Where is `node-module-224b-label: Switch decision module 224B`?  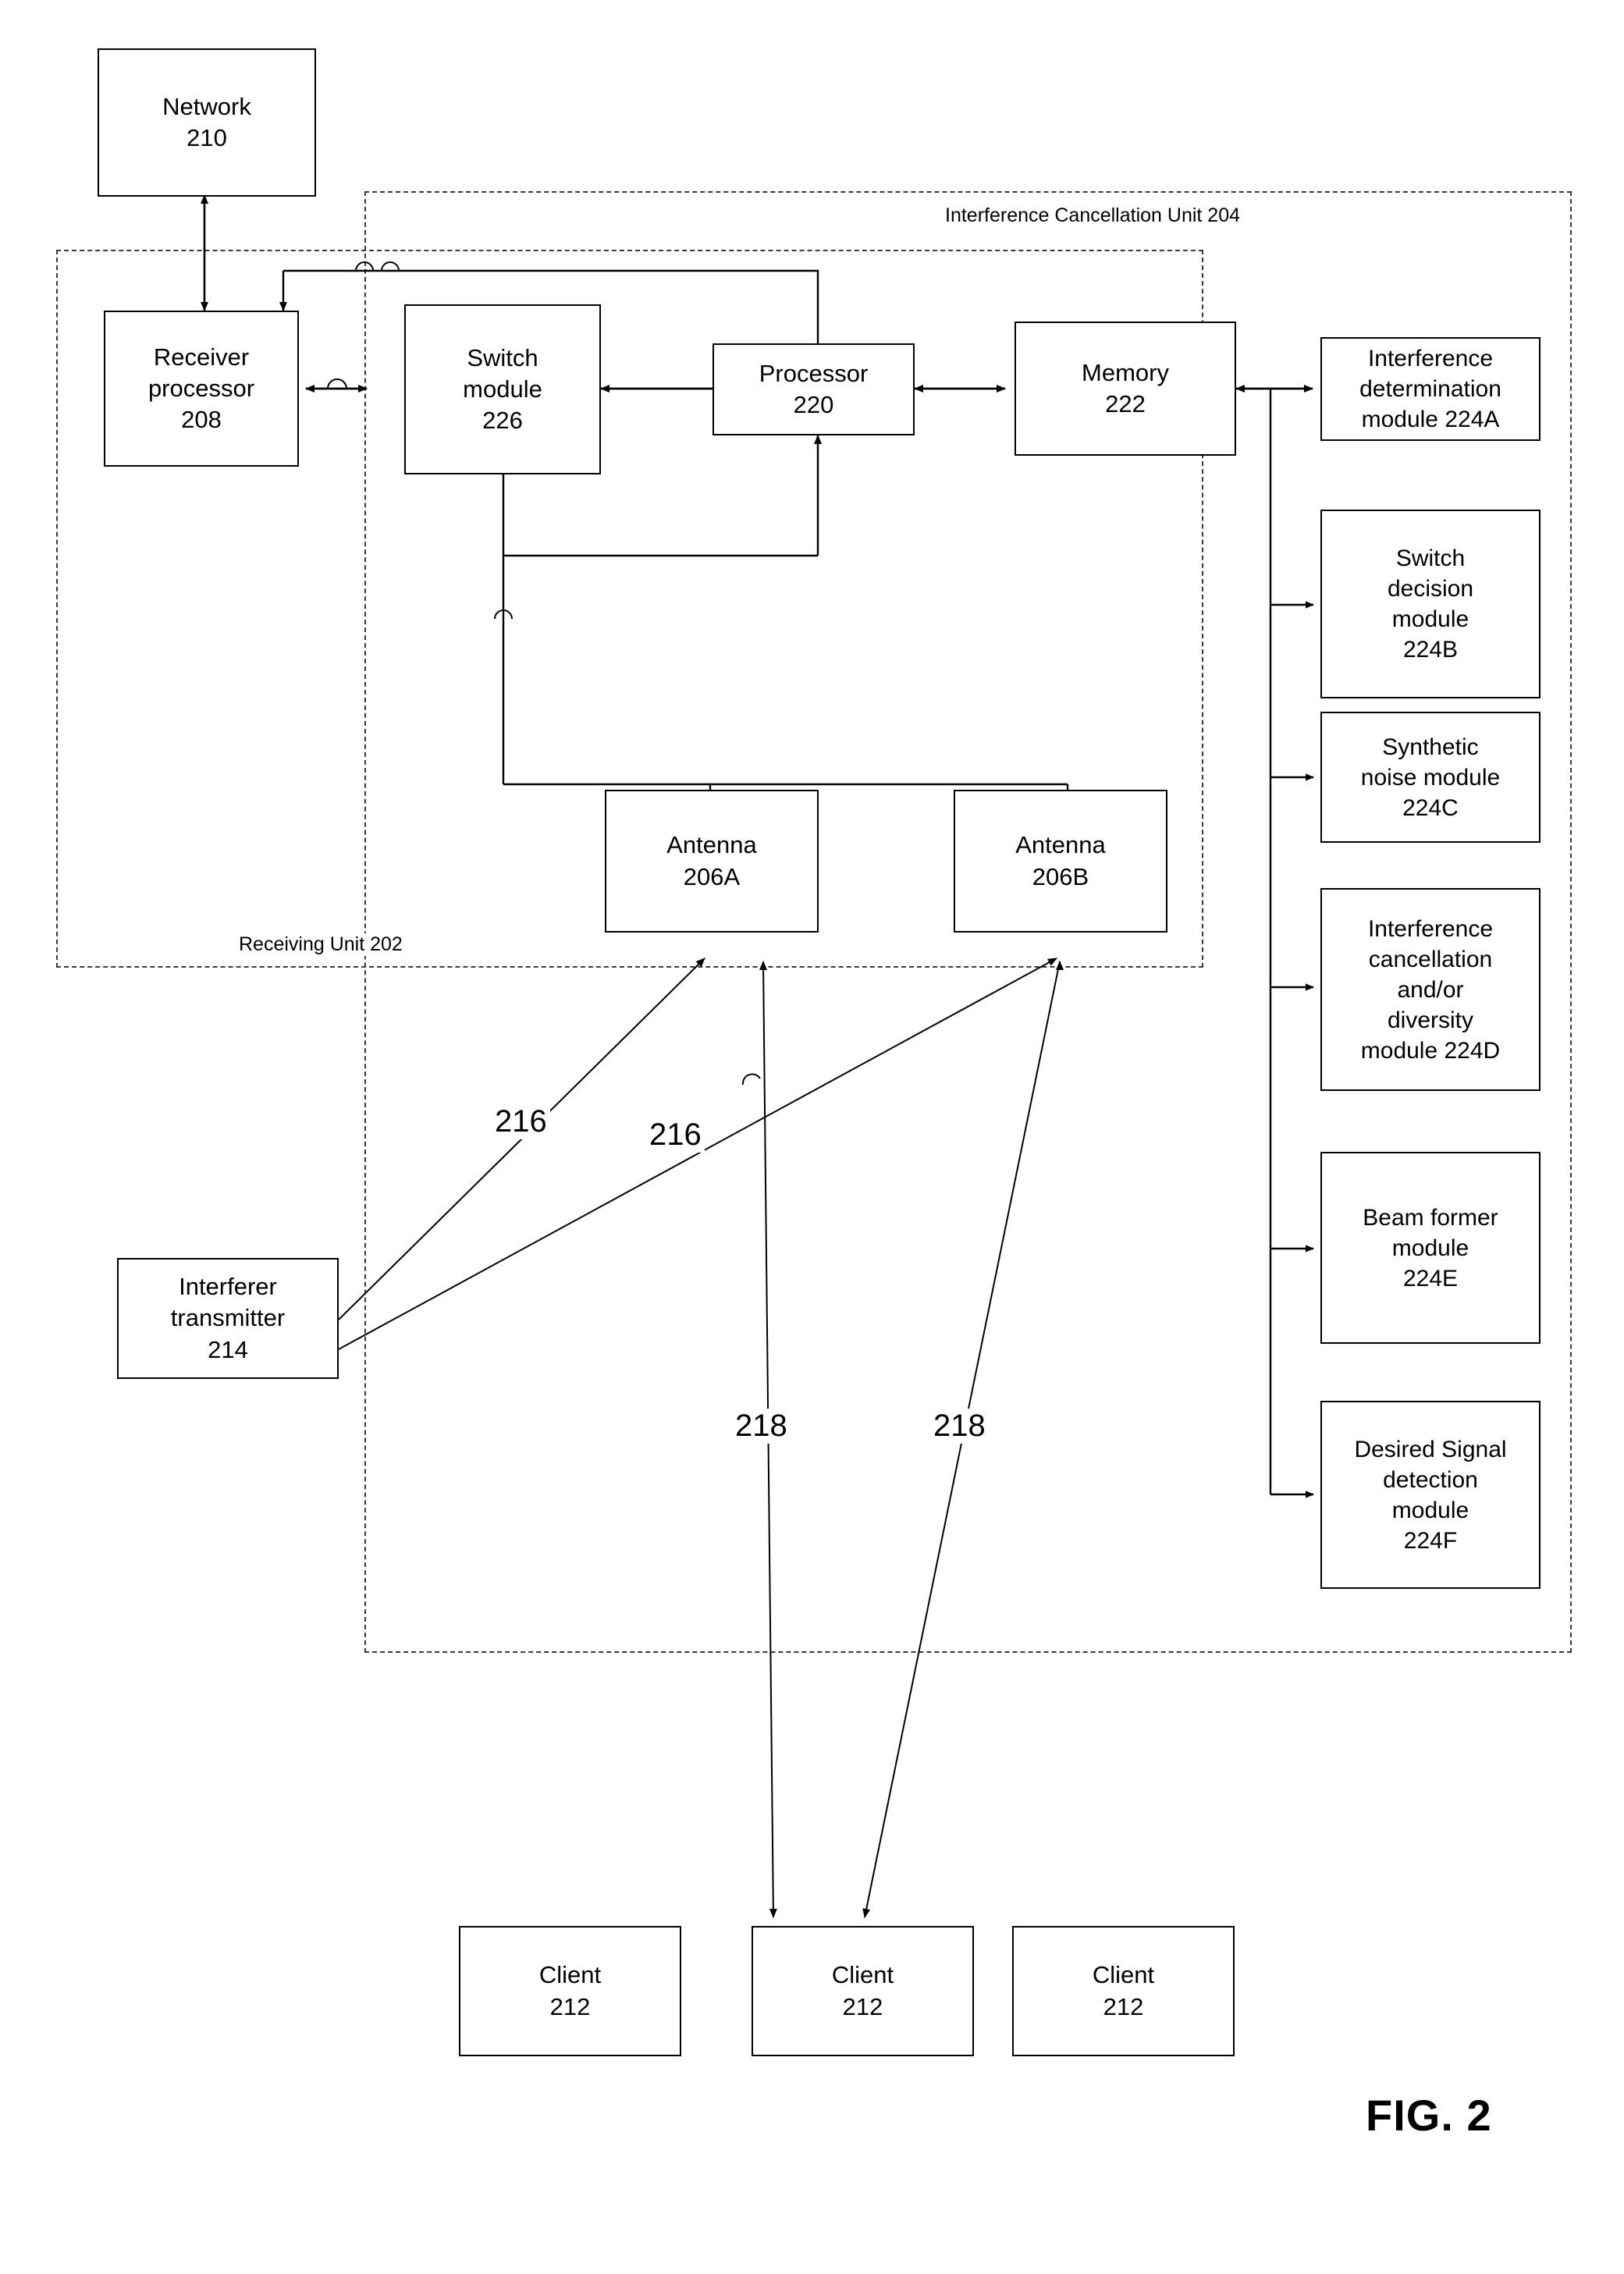 node-module-224b-label: Switch decision module 224B is located at coordinates (1430, 604).